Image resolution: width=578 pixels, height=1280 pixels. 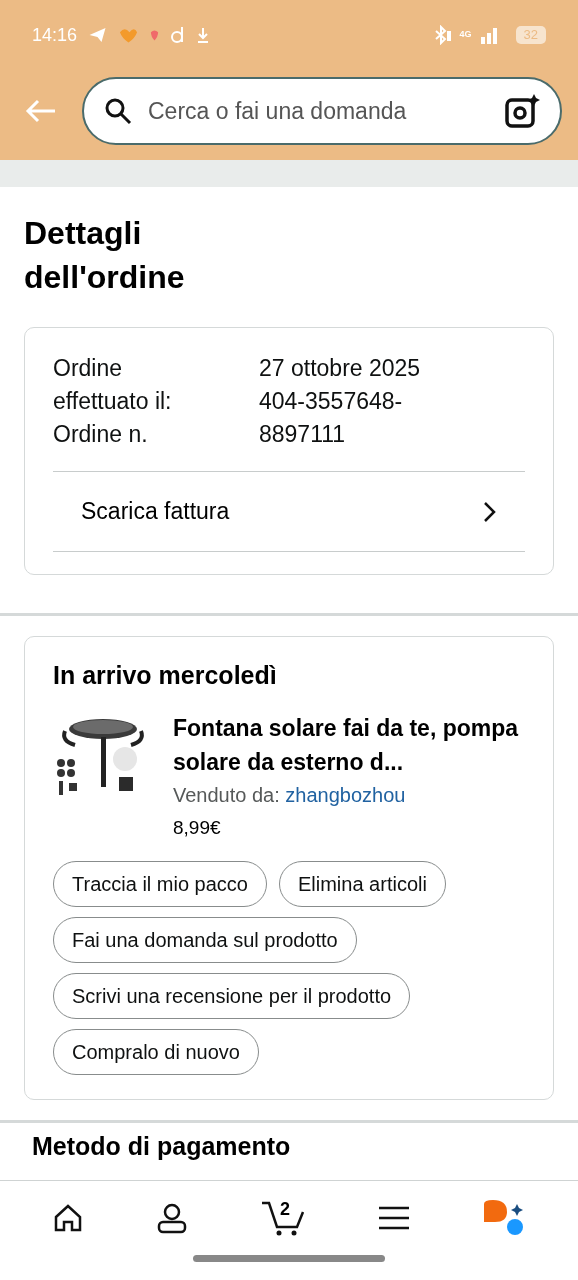 I want to click on person-icon, so click(x=171, y=1218).